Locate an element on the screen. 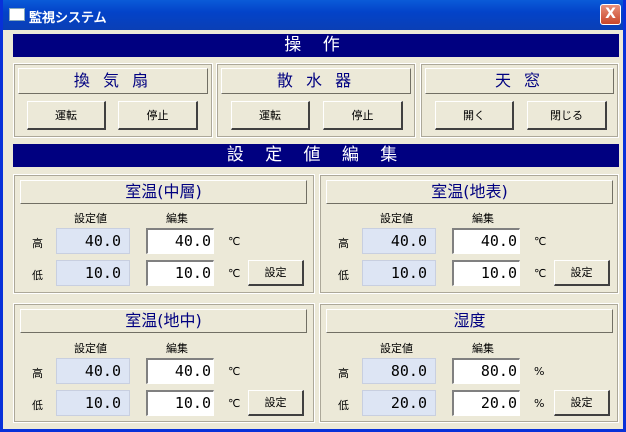 This screenshot has width=626, height=432. setting-panel-title: 室温(地表) is located at coordinates (469, 192).